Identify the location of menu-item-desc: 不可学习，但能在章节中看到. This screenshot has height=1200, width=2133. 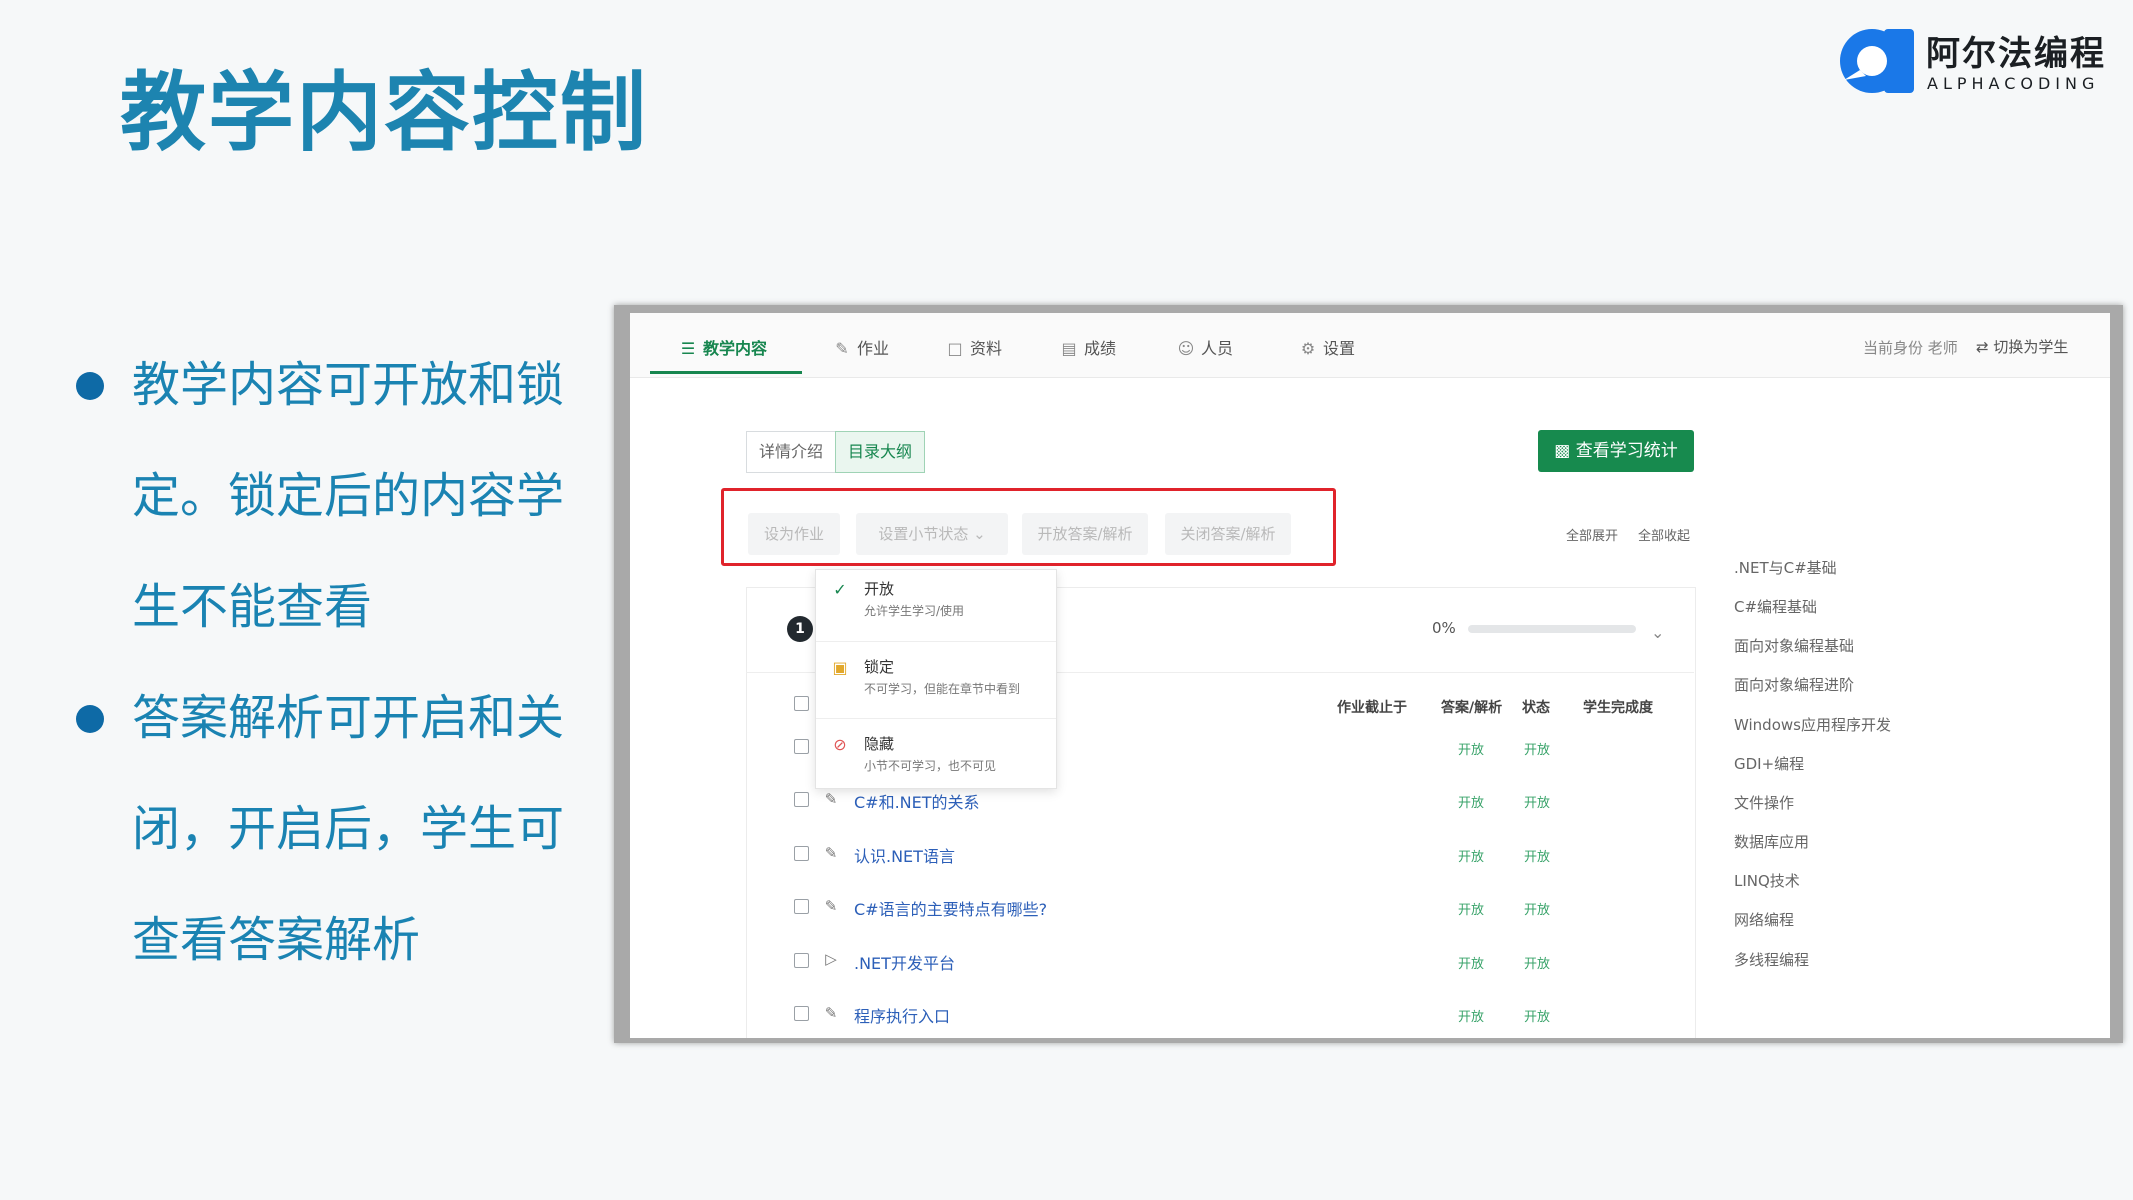
(942, 689).